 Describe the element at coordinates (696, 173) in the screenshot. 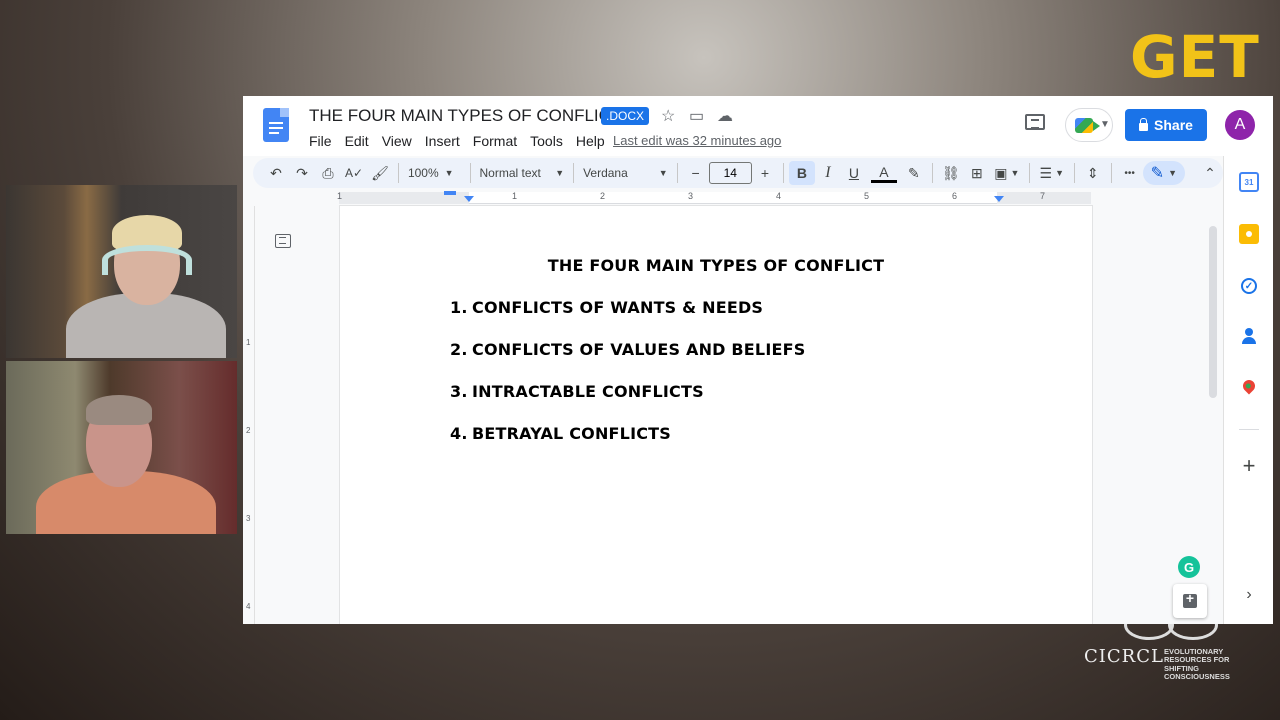

I see `decrease-font-size-button: −` at that location.